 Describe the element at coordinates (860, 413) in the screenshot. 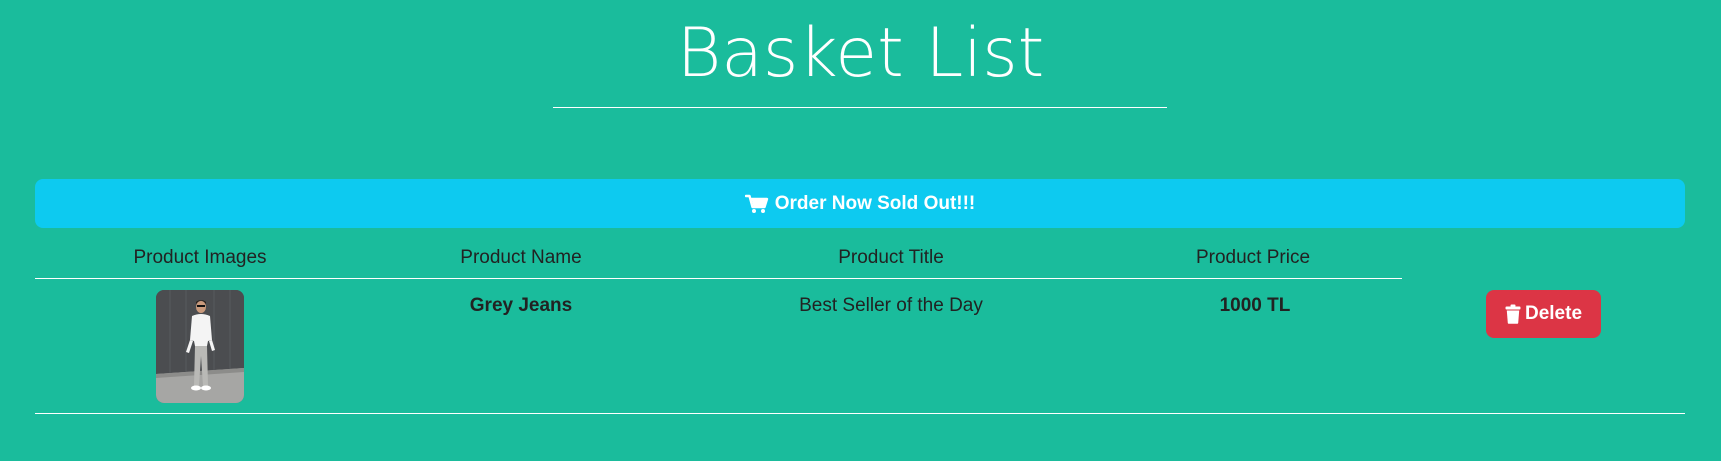

I see `row-divider` at that location.